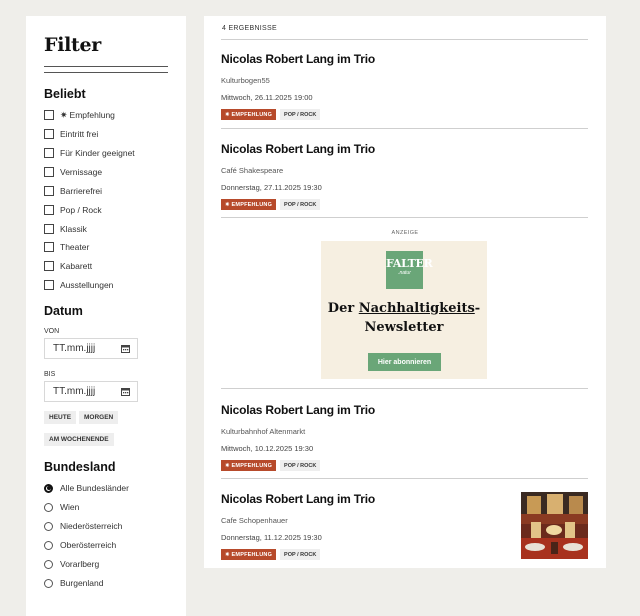  What do you see at coordinates (267, 97) in the screenshot?
I see `event-date: Mittwoch, 26.11.2025 19:00` at bounding box center [267, 97].